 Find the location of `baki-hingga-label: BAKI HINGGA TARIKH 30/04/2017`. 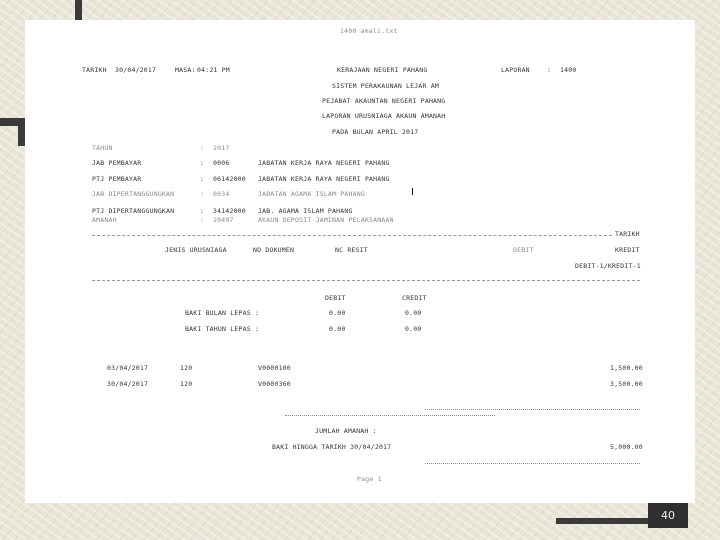

baki-hingga-label: BAKI HINGGA TARIKH 30/04/2017 is located at coordinates (332, 447).